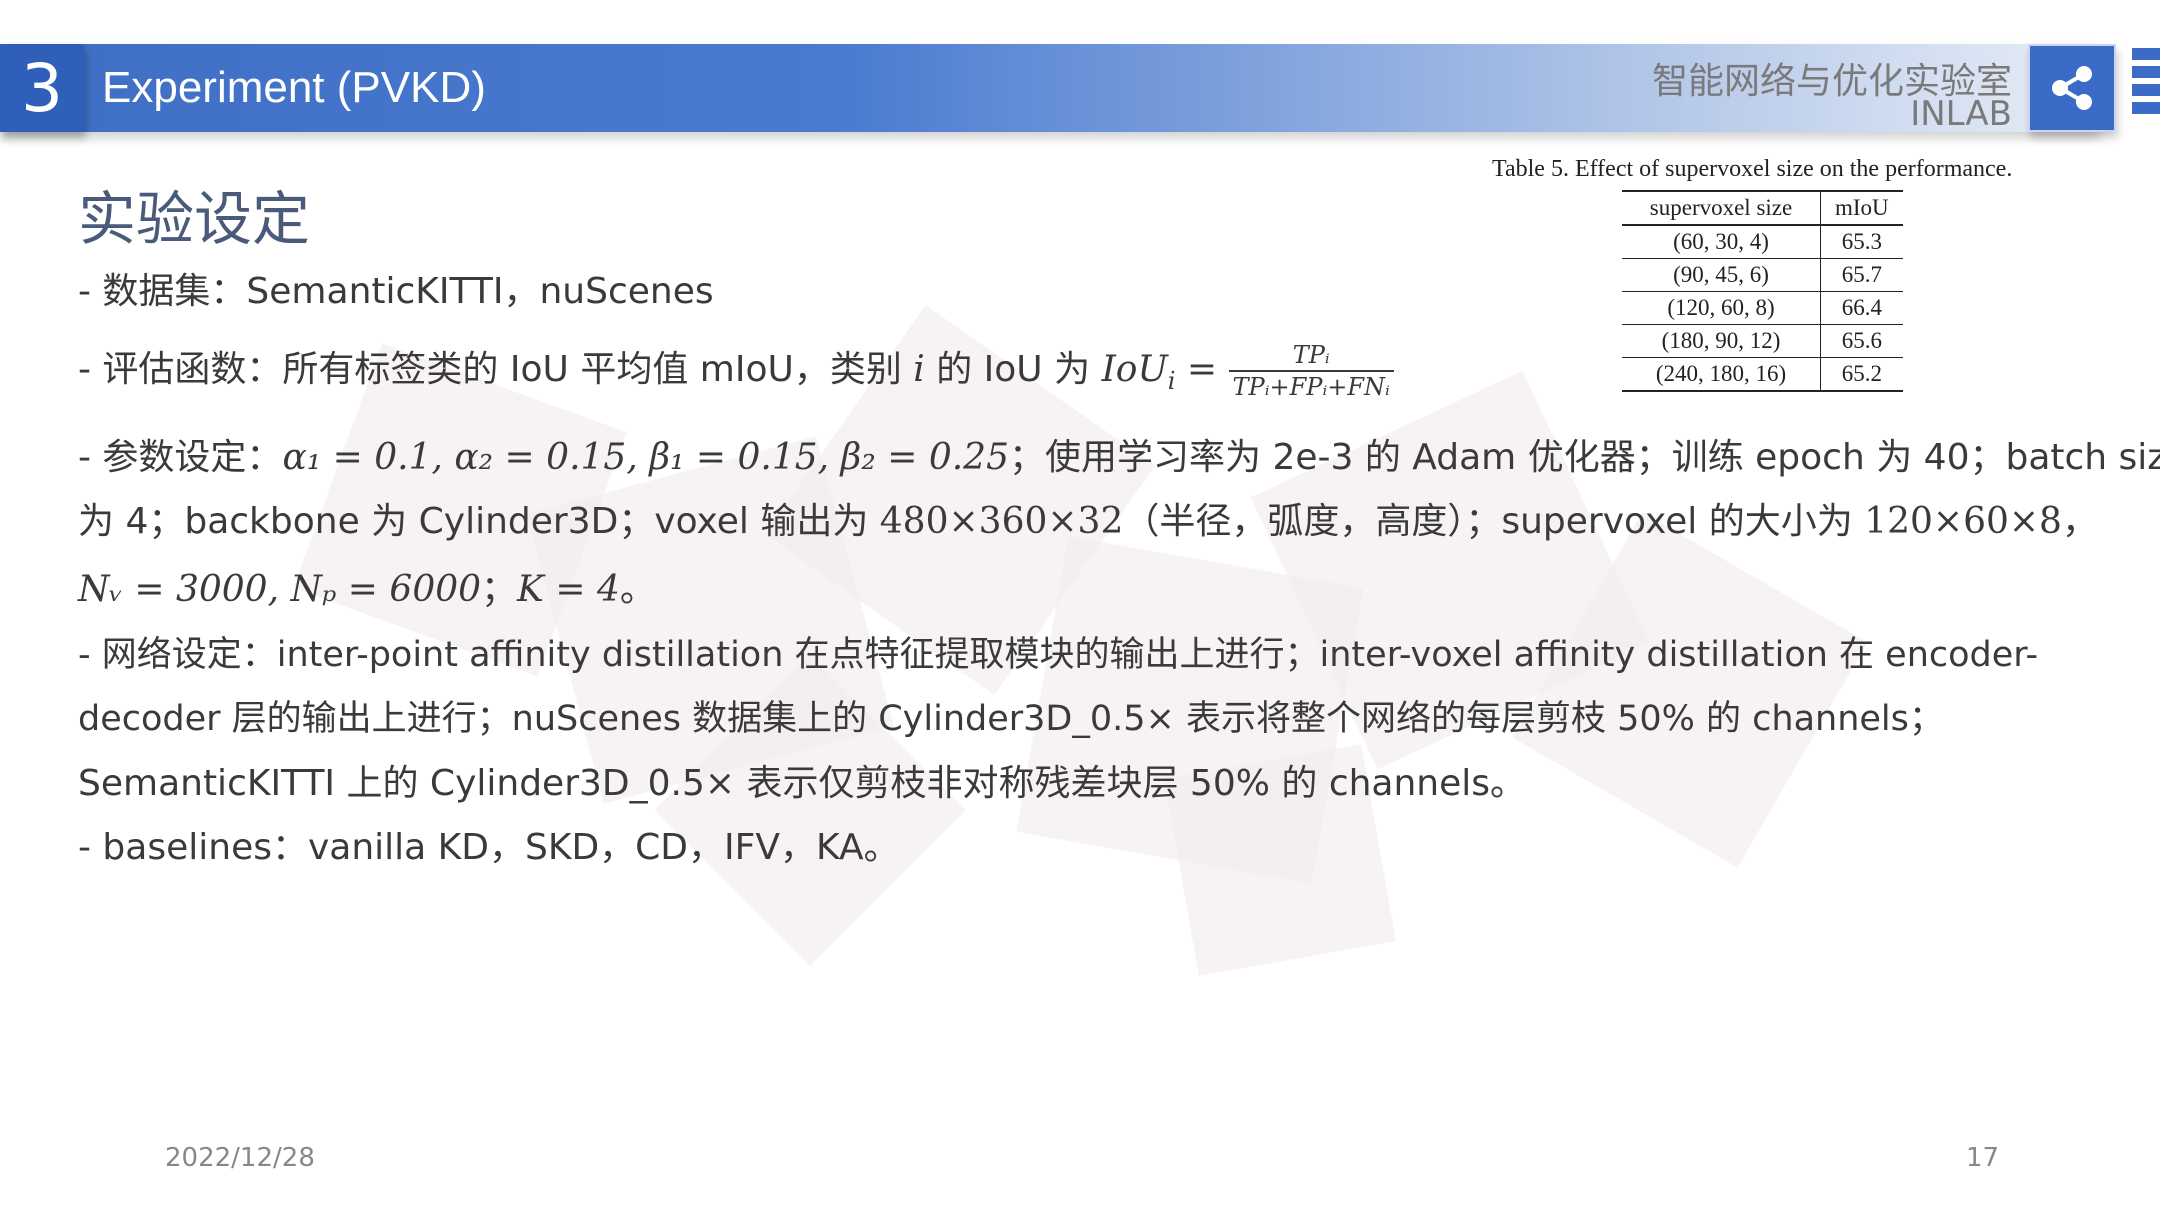 Image resolution: width=2160 pixels, height=1215 pixels. Describe the element at coordinates (294, 87) in the screenshot. I see `slide-title: Experiment (PVKD)` at that location.